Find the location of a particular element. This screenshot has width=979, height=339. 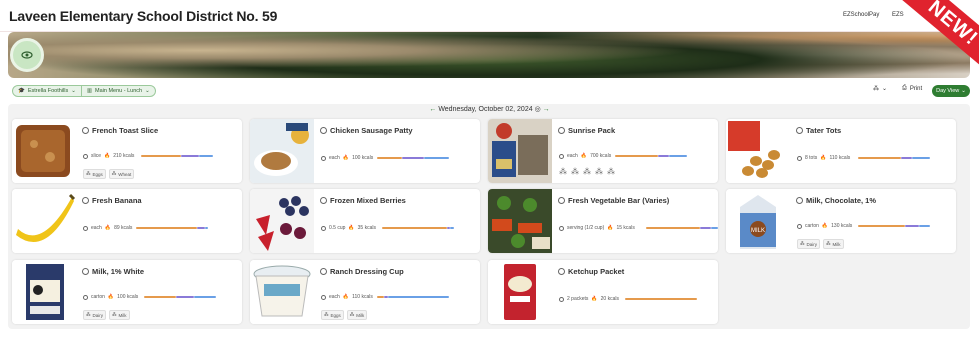

menu-item-name: Ketchup Packet is located at coordinates (591, 271).